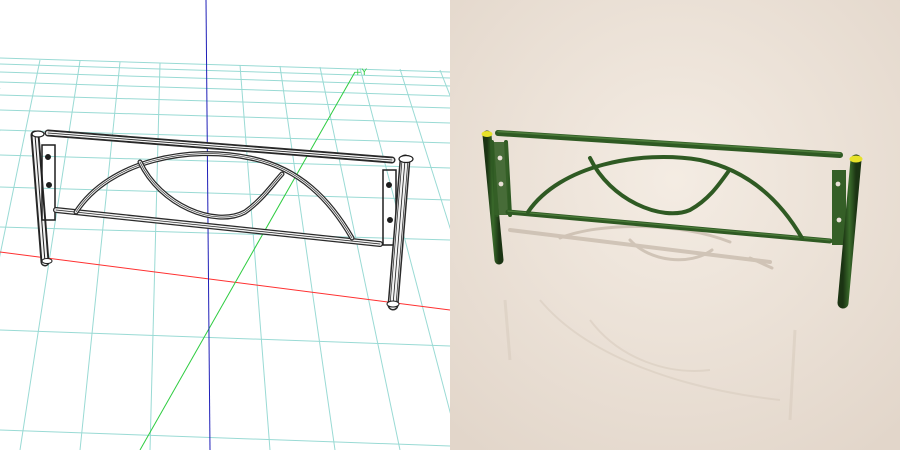 The image size is (900, 450). I want to click on left-post-cap, so click(487, 134).